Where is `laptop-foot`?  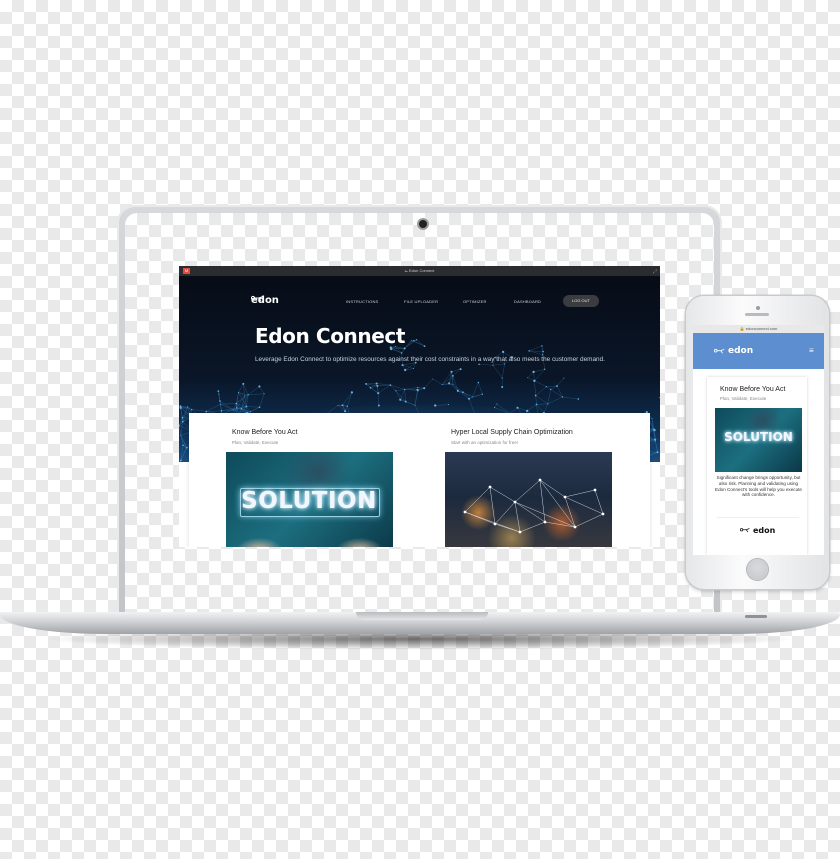
laptop-foot is located at coordinates (756, 616).